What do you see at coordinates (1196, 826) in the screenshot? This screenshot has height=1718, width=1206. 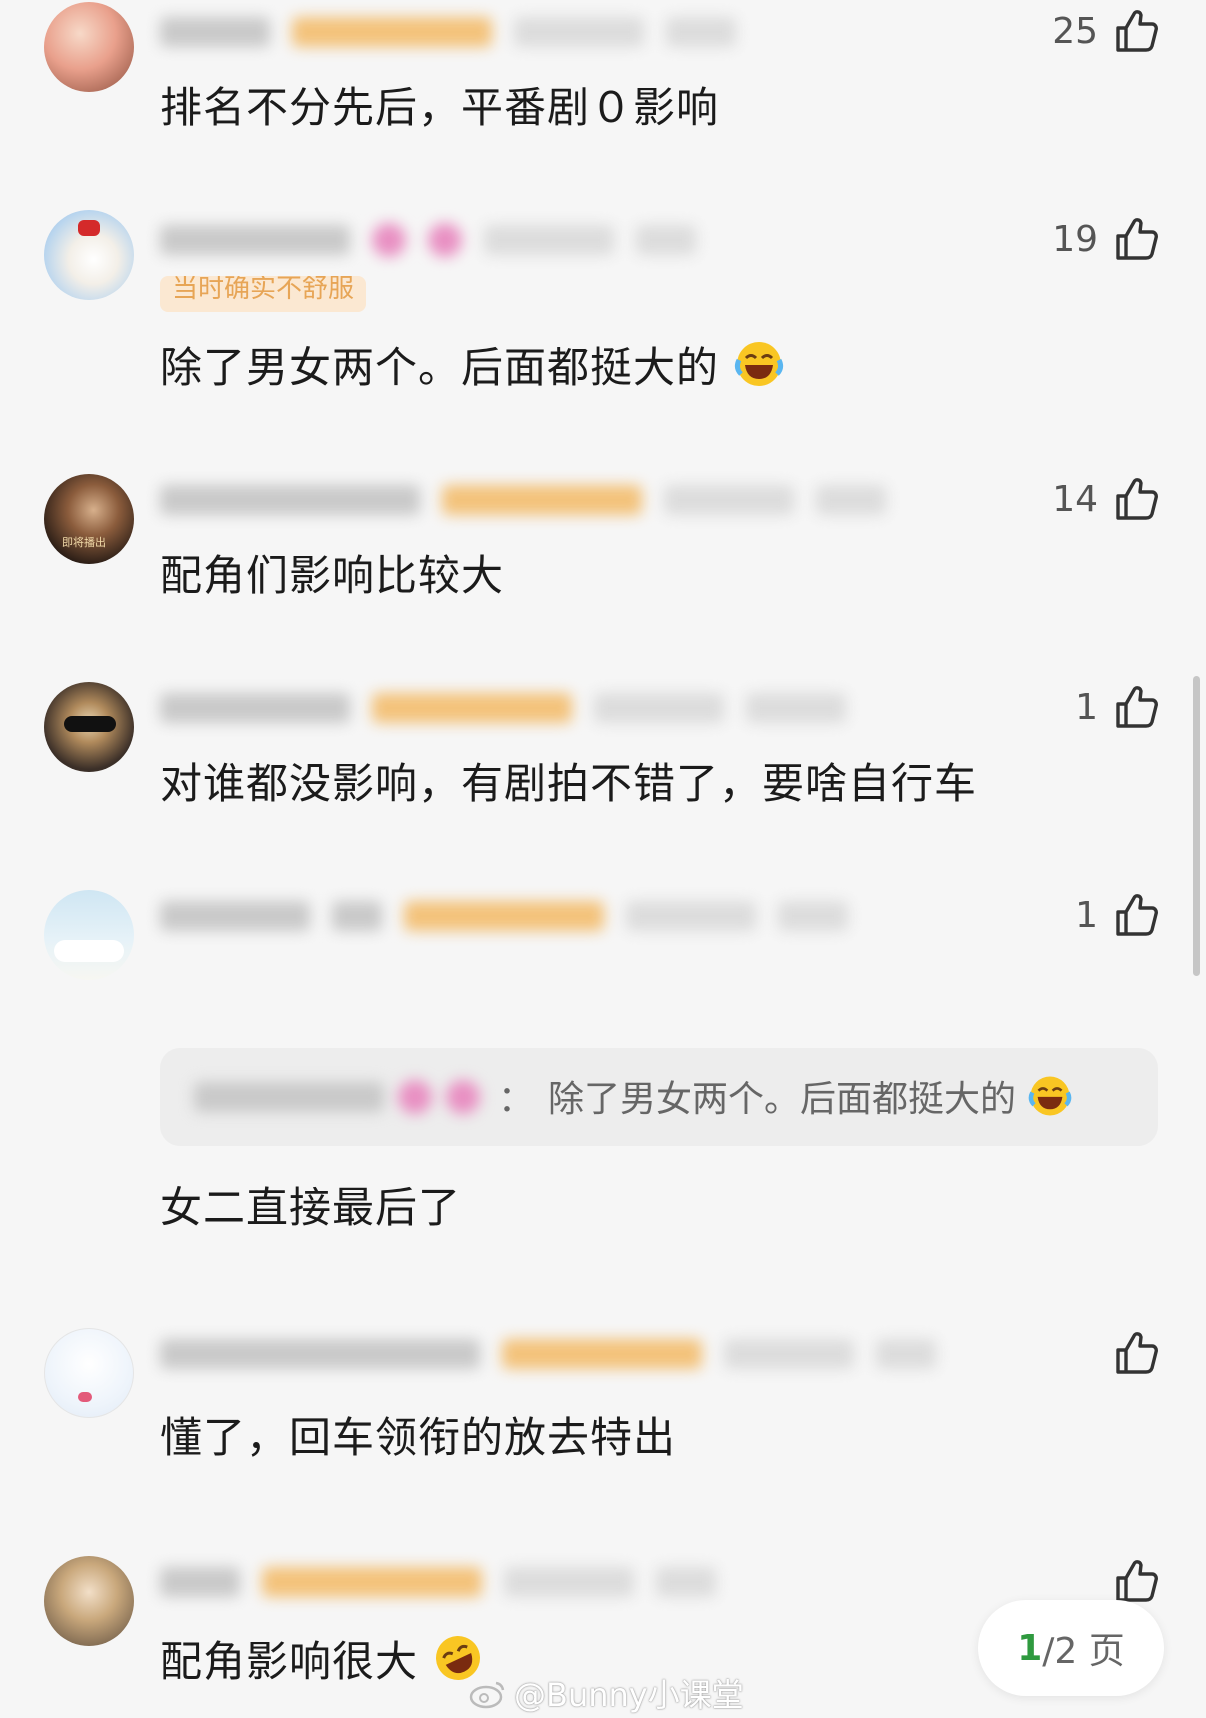 I see `scrollbar` at bounding box center [1196, 826].